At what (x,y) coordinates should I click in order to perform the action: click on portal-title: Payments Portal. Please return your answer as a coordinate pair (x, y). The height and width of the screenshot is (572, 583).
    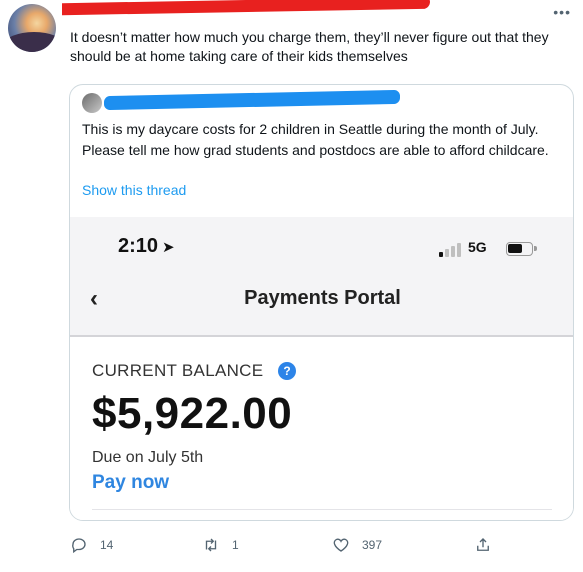
    Looking at the image, I should click on (322, 298).